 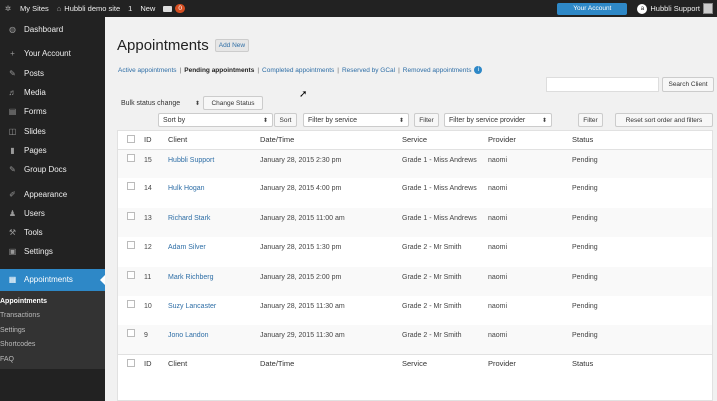 What do you see at coordinates (437, 70) in the screenshot?
I see `filter-link-removed-appointments: Removed appointments` at bounding box center [437, 70].